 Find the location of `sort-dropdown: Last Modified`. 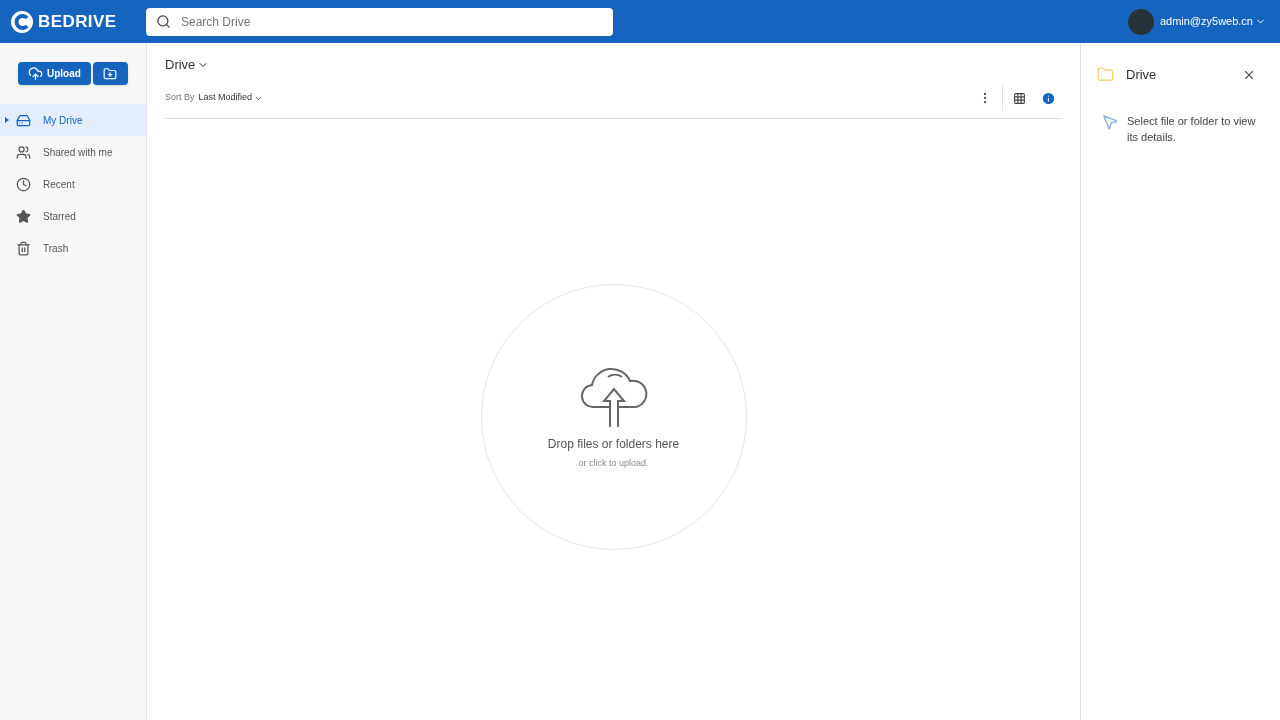

sort-dropdown: Last Modified is located at coordinates (231, 98).